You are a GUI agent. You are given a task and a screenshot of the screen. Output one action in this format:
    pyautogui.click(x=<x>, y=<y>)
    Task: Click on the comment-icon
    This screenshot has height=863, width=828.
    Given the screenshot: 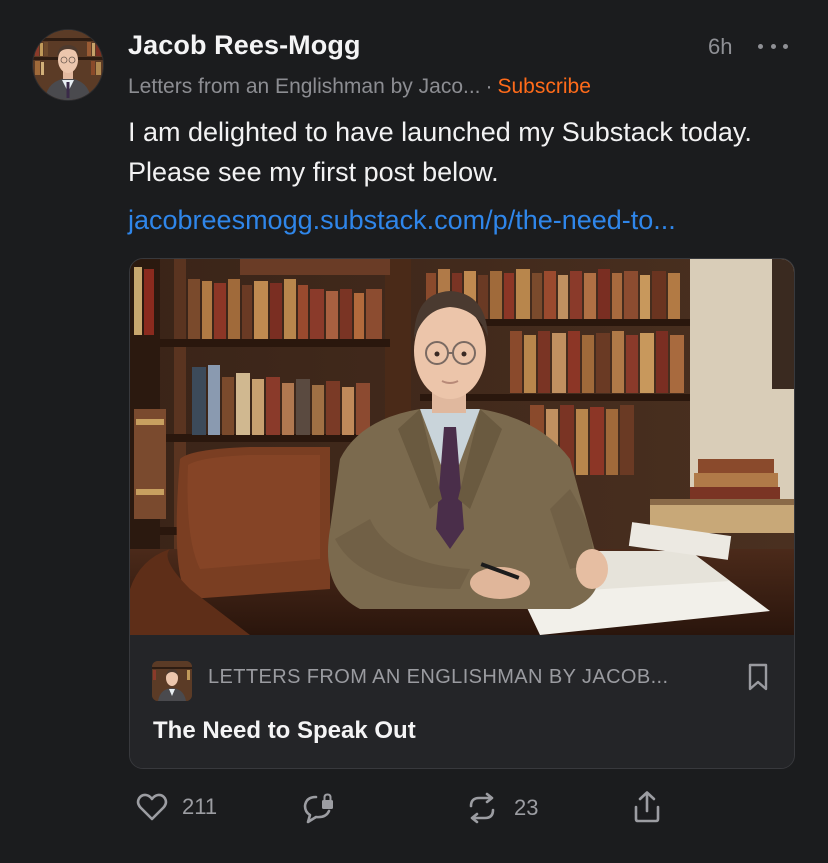 What is the action you would take?
    pyautogui.click(x=318, y=808)
    